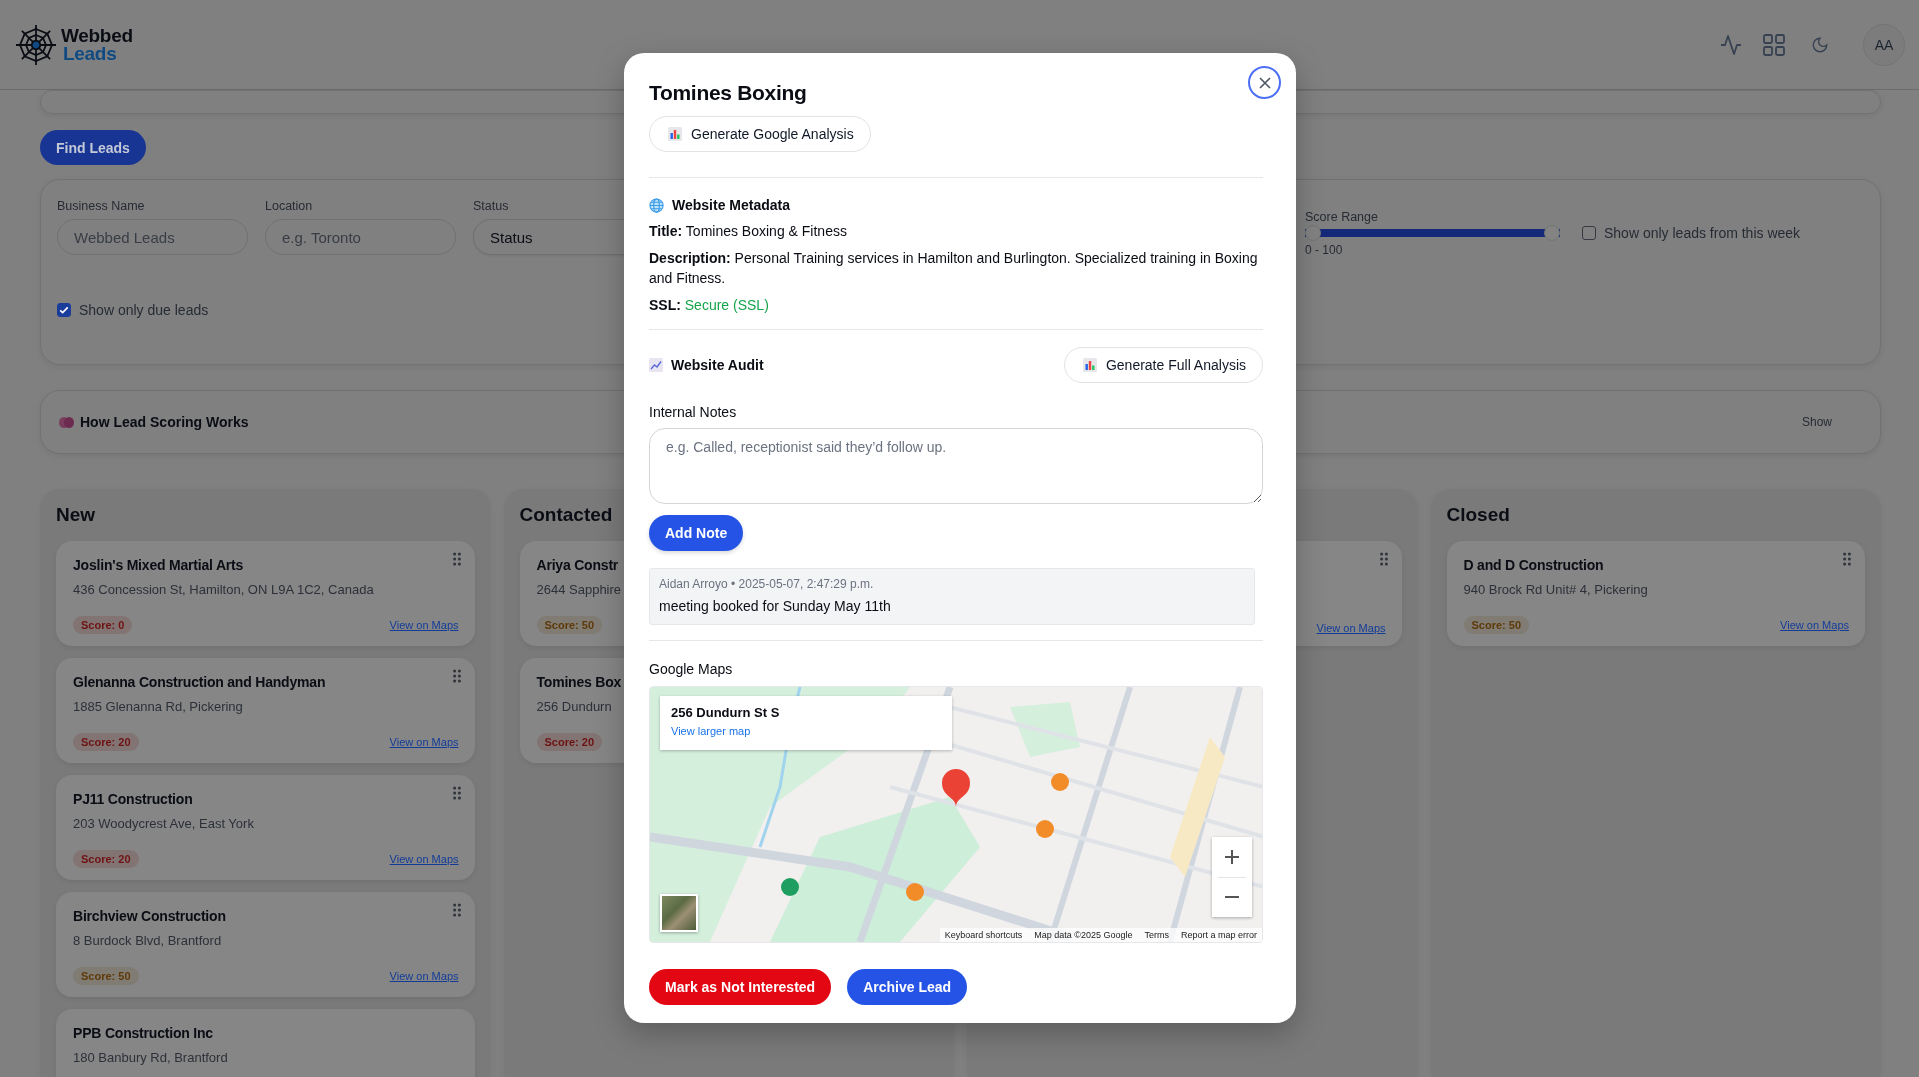  Describe the element at coordinates (731, 205) in the screenshot. I see `section-heading: Website Metadata` at that location.